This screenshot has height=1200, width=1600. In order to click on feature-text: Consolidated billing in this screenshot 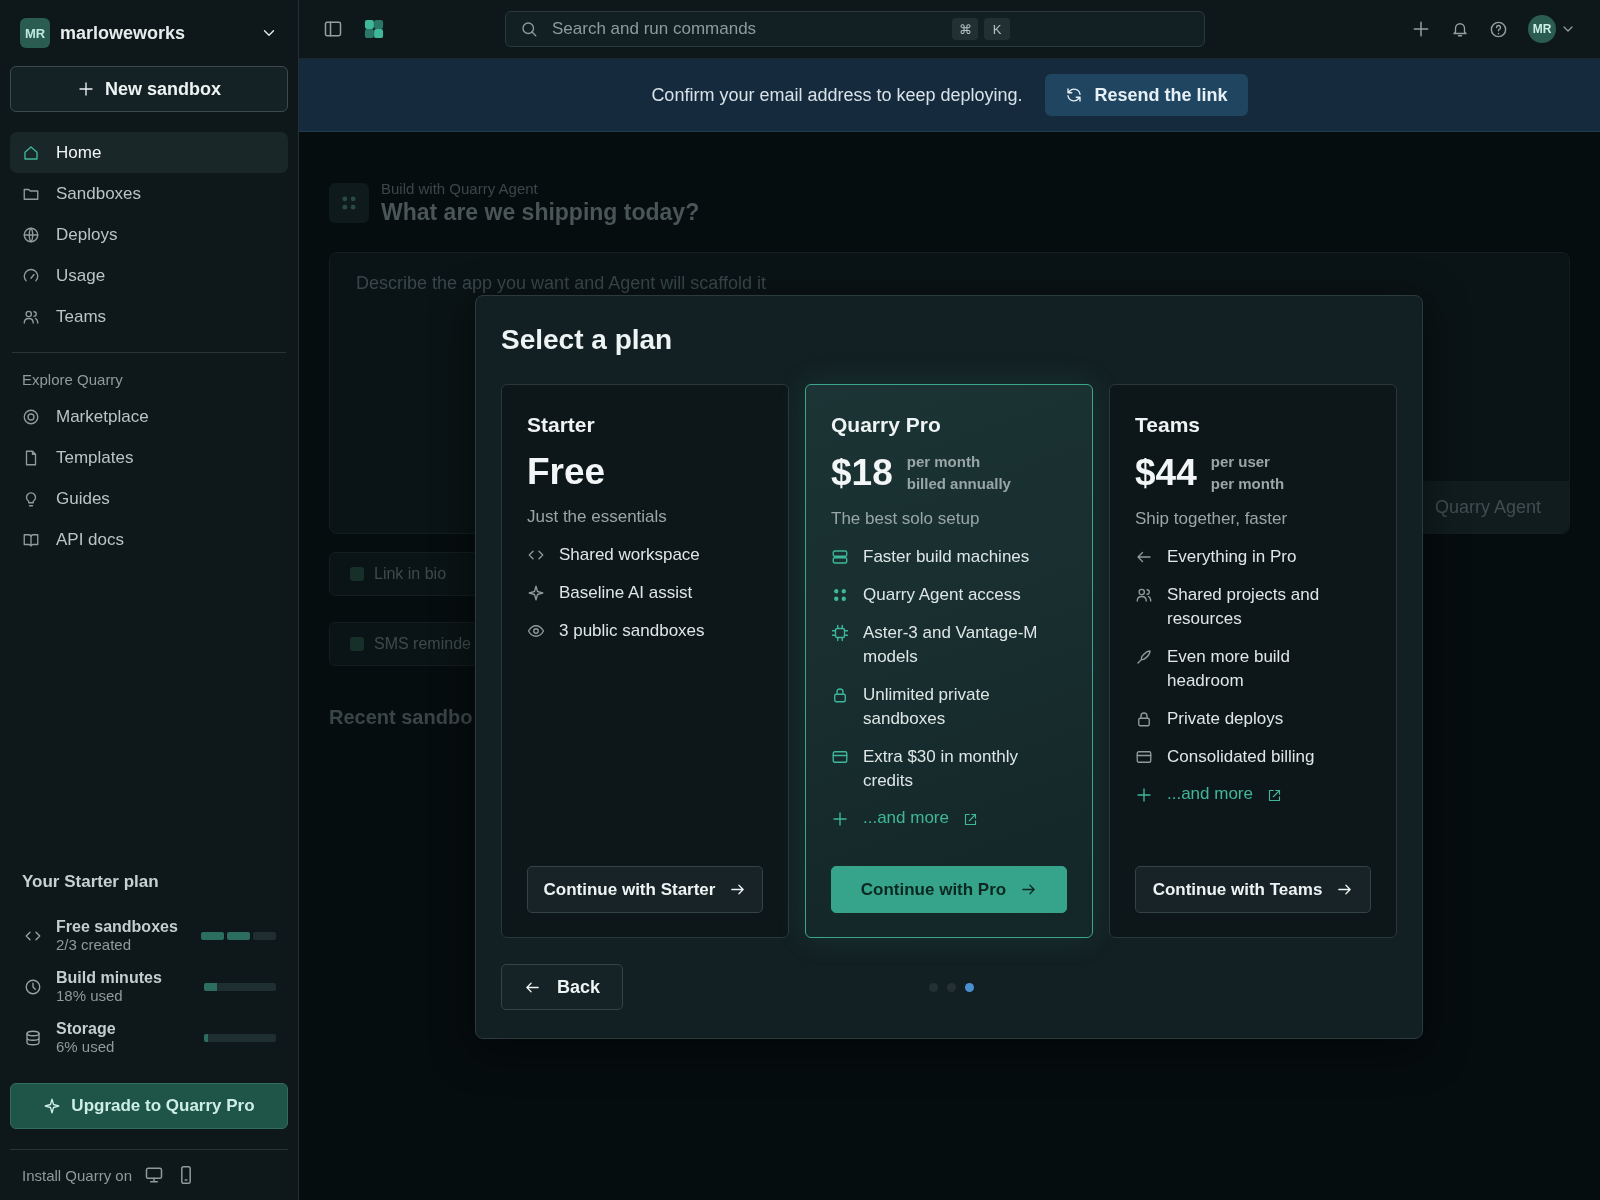, I will do `click(1241, 757)`.